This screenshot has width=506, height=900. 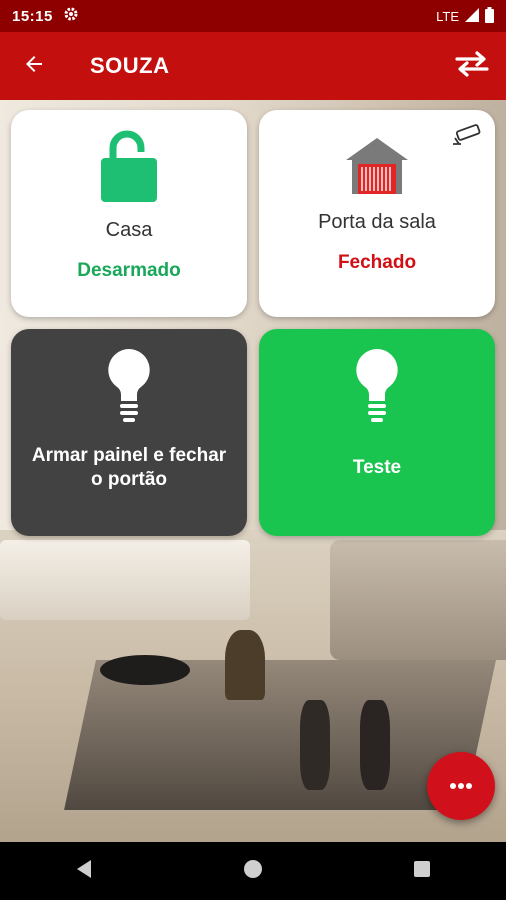 What do you see at coordinates (489, 16) in the screenshot?
I see `battery-icon` at bounding box center [489, 16].